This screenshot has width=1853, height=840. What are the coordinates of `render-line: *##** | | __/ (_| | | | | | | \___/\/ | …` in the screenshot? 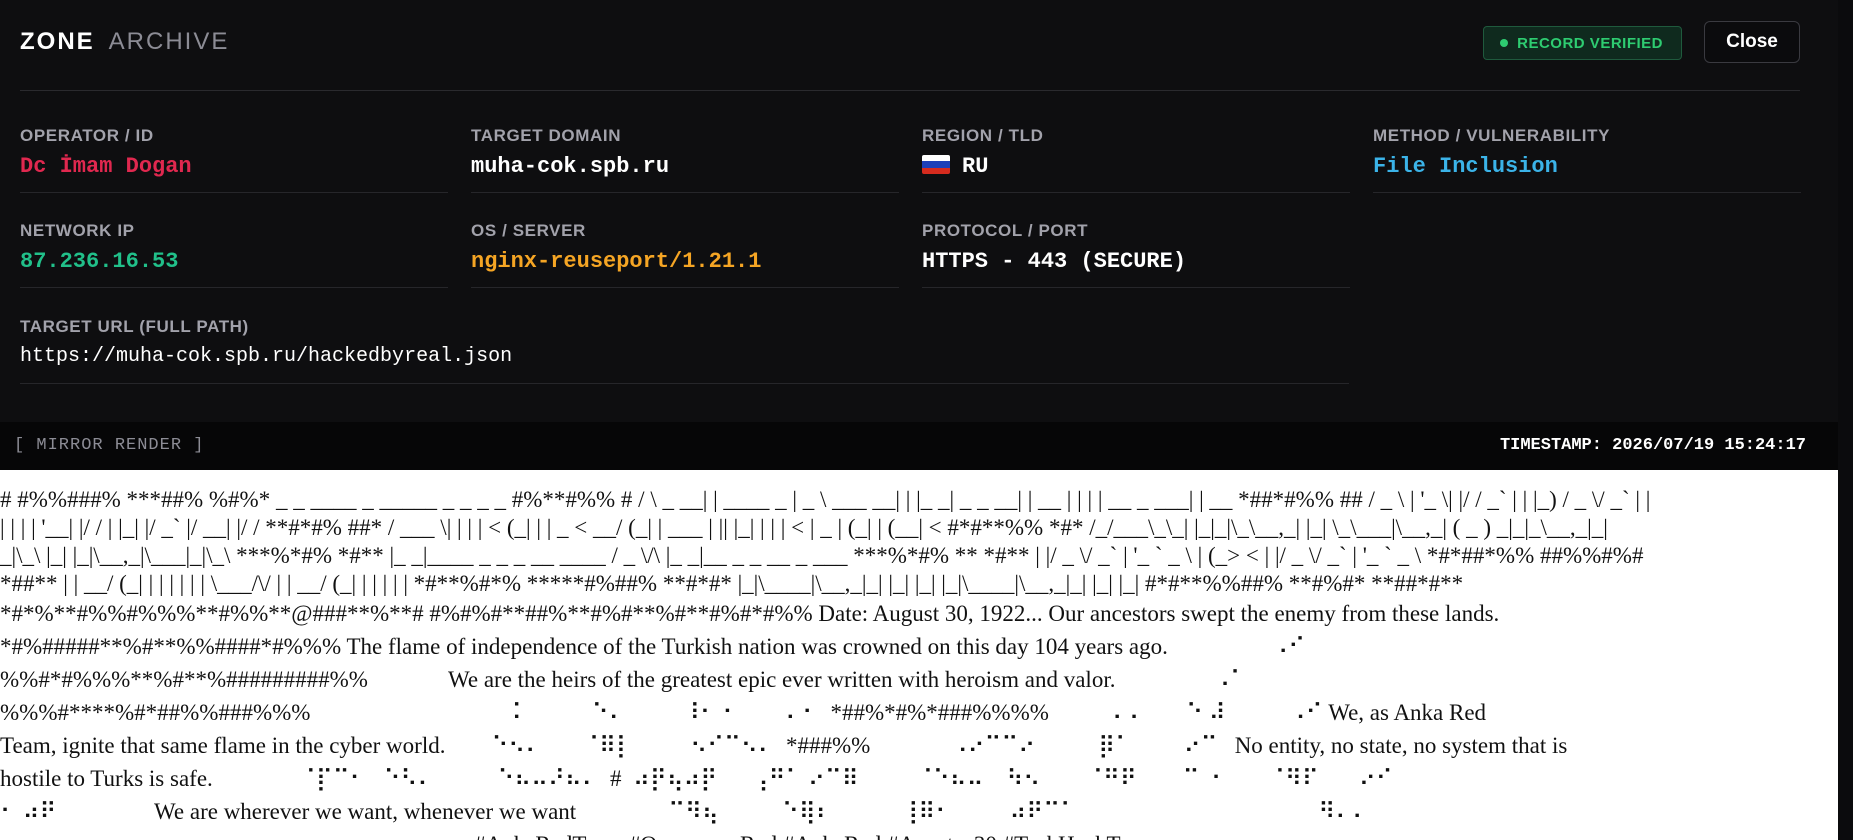 It's located at (732, 583).